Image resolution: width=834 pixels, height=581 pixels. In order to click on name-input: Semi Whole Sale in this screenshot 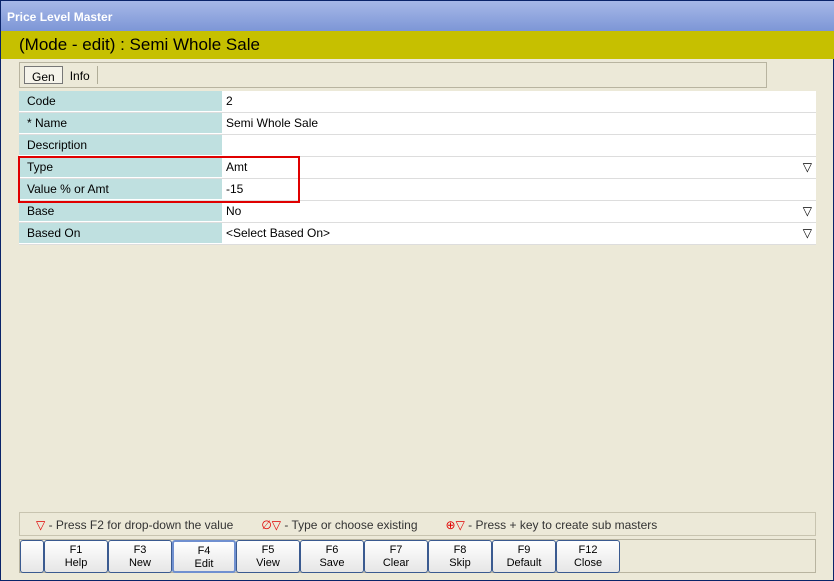, I will do `click(519, 123)`.